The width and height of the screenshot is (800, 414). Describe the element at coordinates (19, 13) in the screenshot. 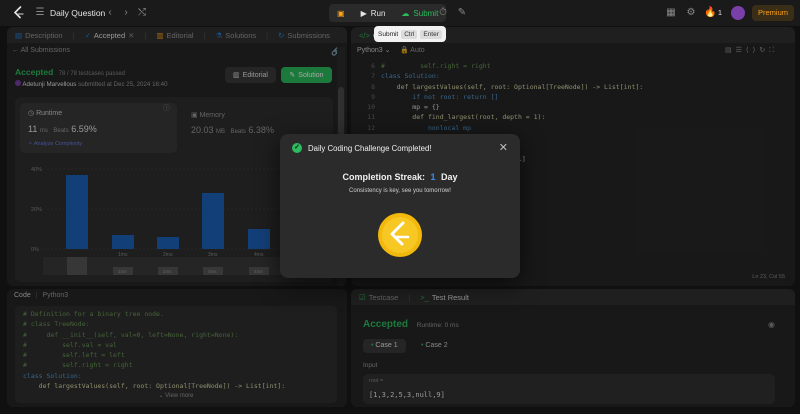

I see `leetcode-logo-icon` at that location.